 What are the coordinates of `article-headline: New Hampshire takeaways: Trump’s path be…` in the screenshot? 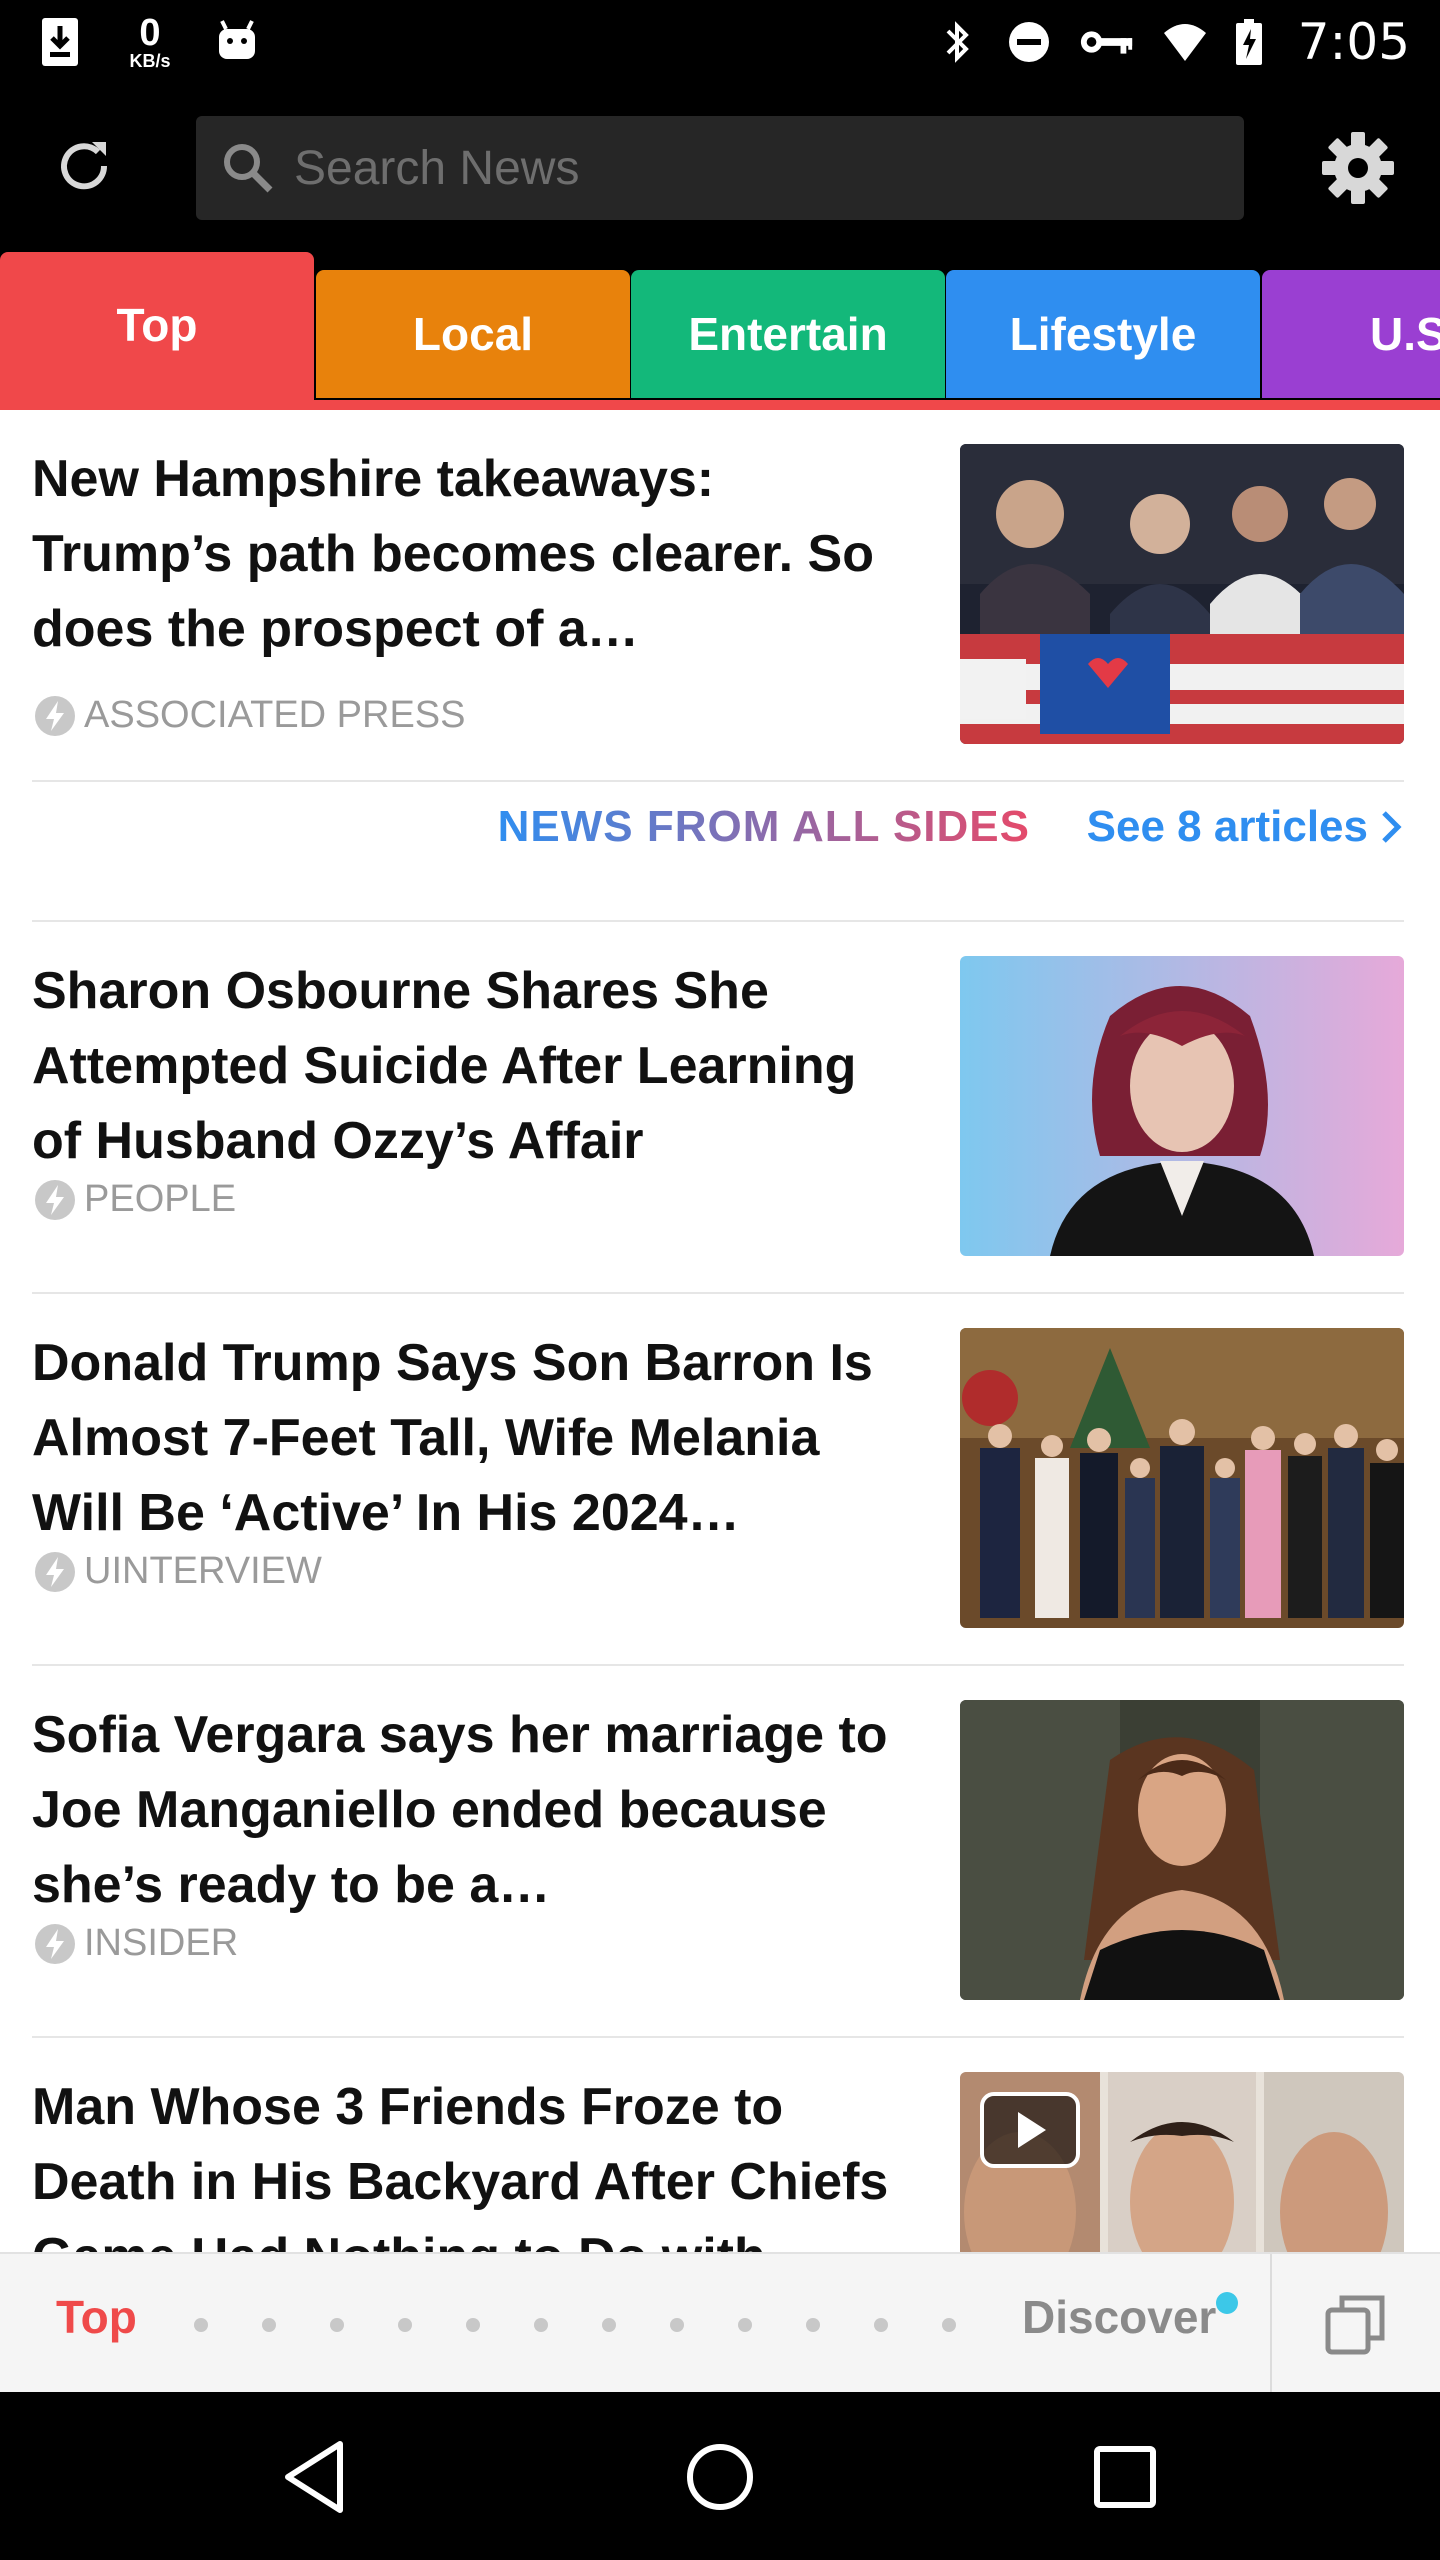 It's located at (472, 554).